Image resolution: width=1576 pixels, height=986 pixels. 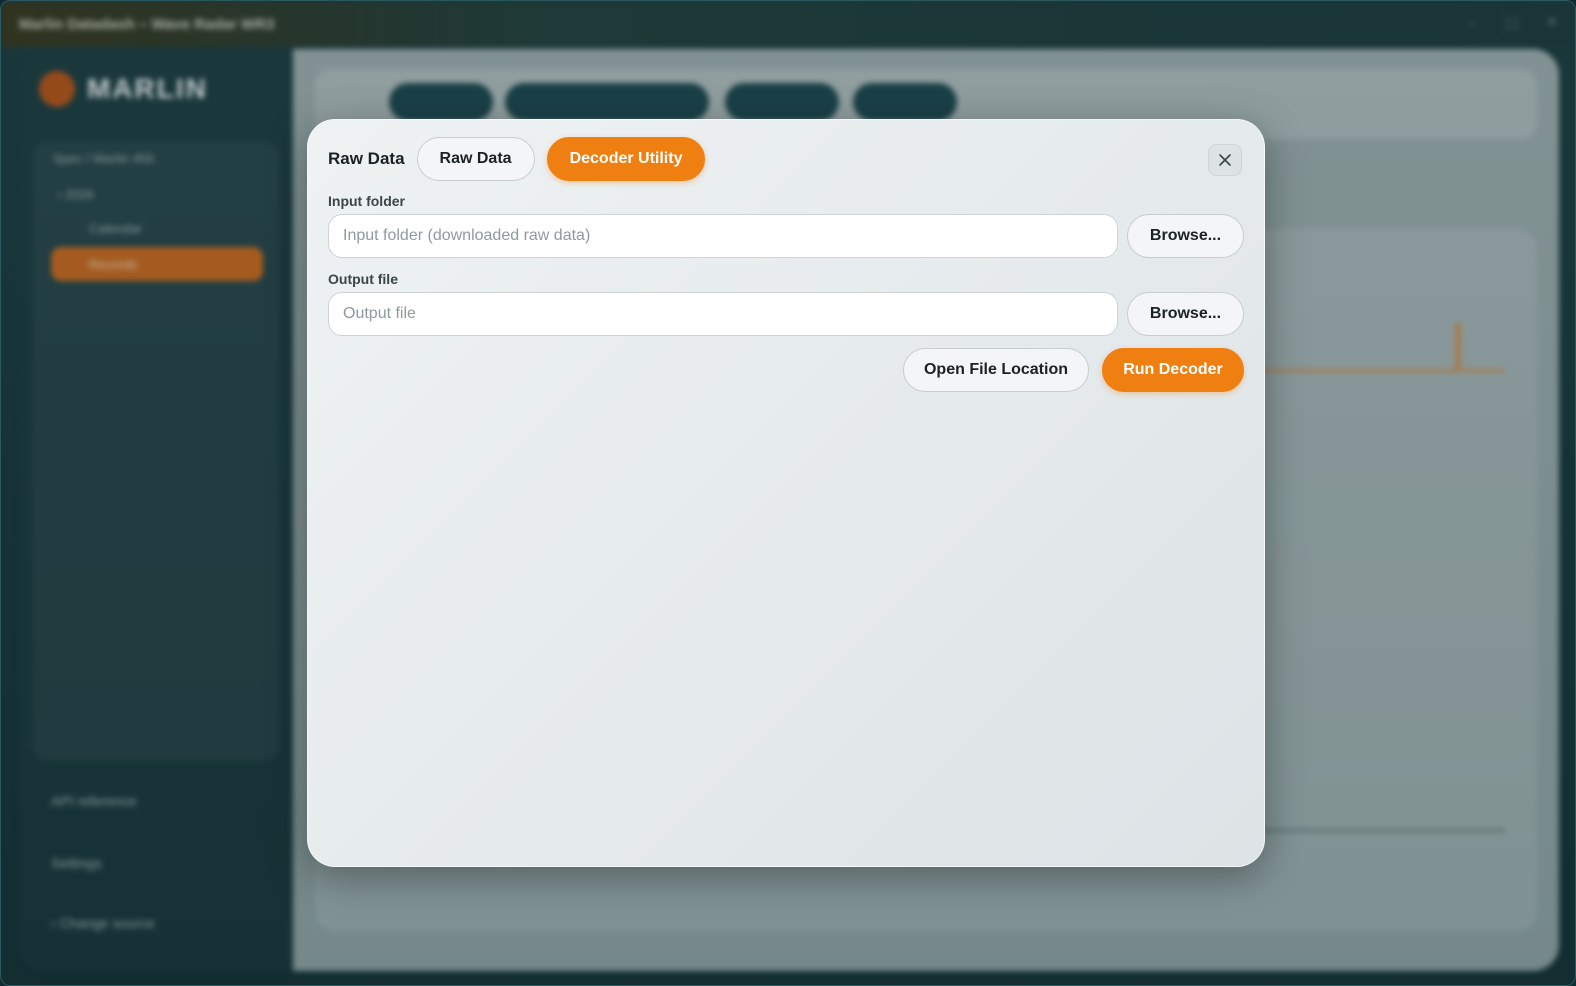 I want to click on close-icon, so click(x=1225, y=160).